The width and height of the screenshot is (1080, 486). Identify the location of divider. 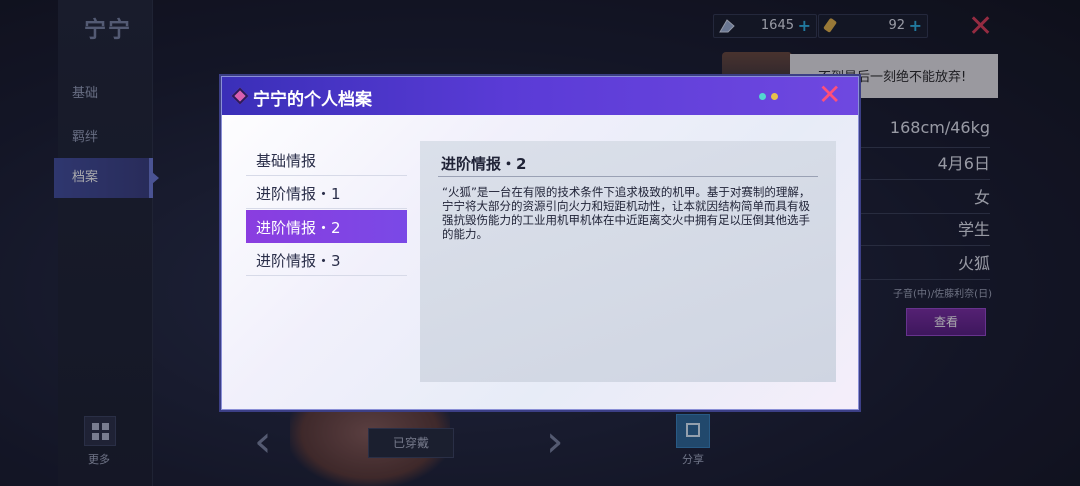
(628, 176).